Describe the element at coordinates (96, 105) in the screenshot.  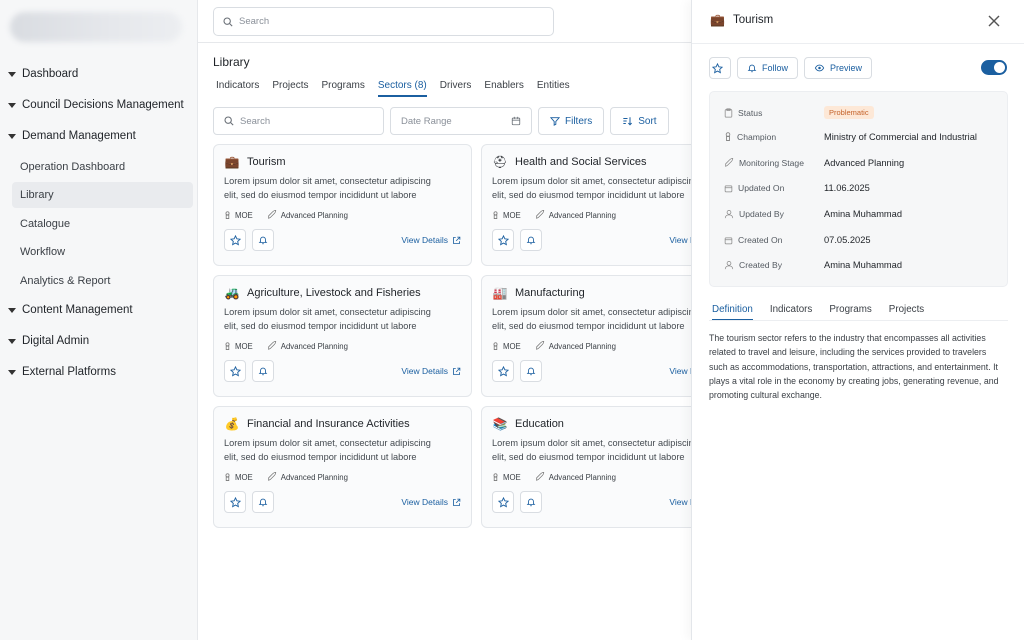
I see `nav-group-council-decisions: Council Decisions Management` at that location.